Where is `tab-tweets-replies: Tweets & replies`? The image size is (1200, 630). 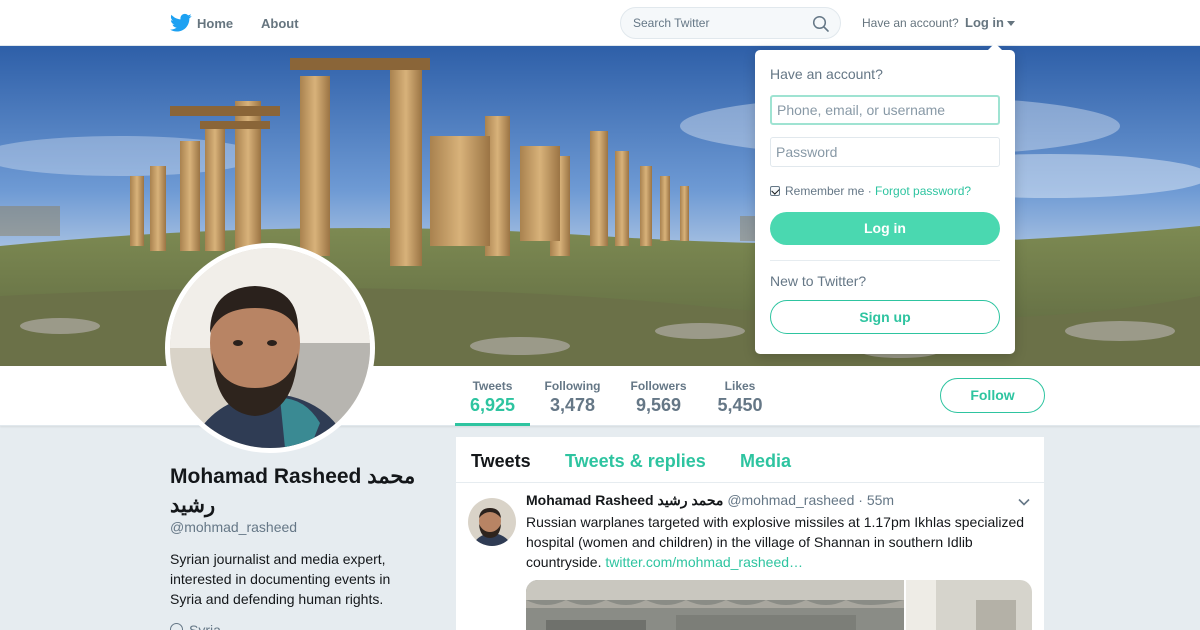 tab-tweets-replies: Tweets & replies is located at coordinates (635, 461).